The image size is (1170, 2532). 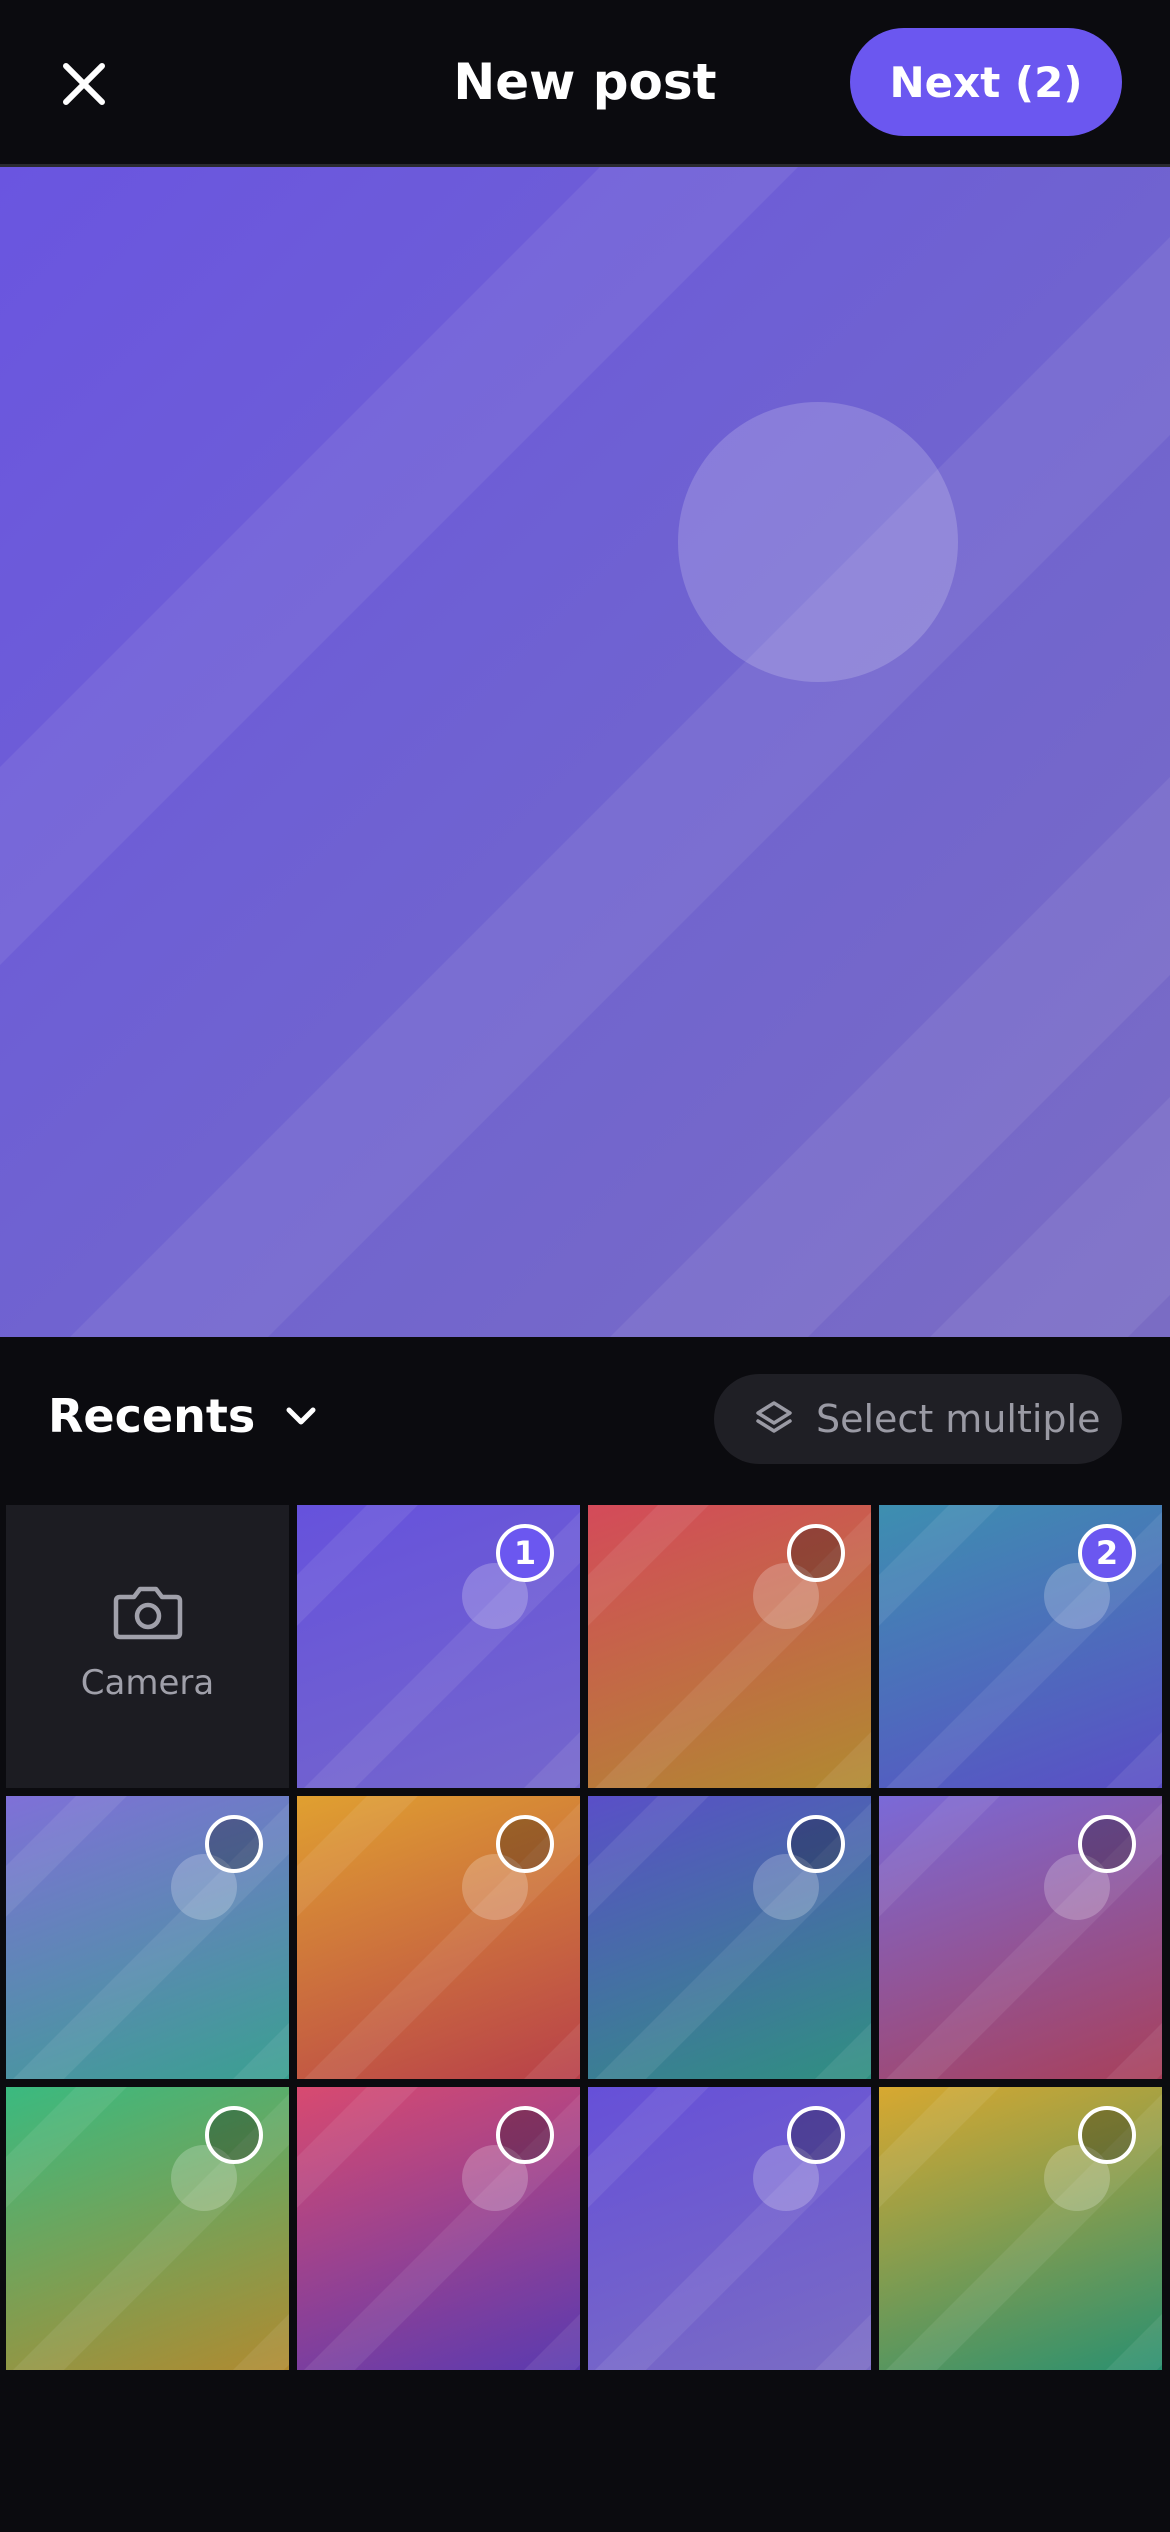 I want to click on camera-label: Camera, so click(x=147, y=1682).